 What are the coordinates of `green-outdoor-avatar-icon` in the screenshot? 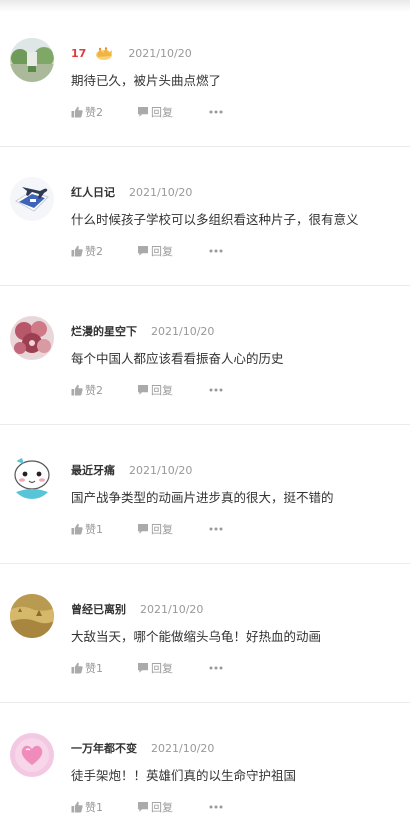 It's located at (32, 60).